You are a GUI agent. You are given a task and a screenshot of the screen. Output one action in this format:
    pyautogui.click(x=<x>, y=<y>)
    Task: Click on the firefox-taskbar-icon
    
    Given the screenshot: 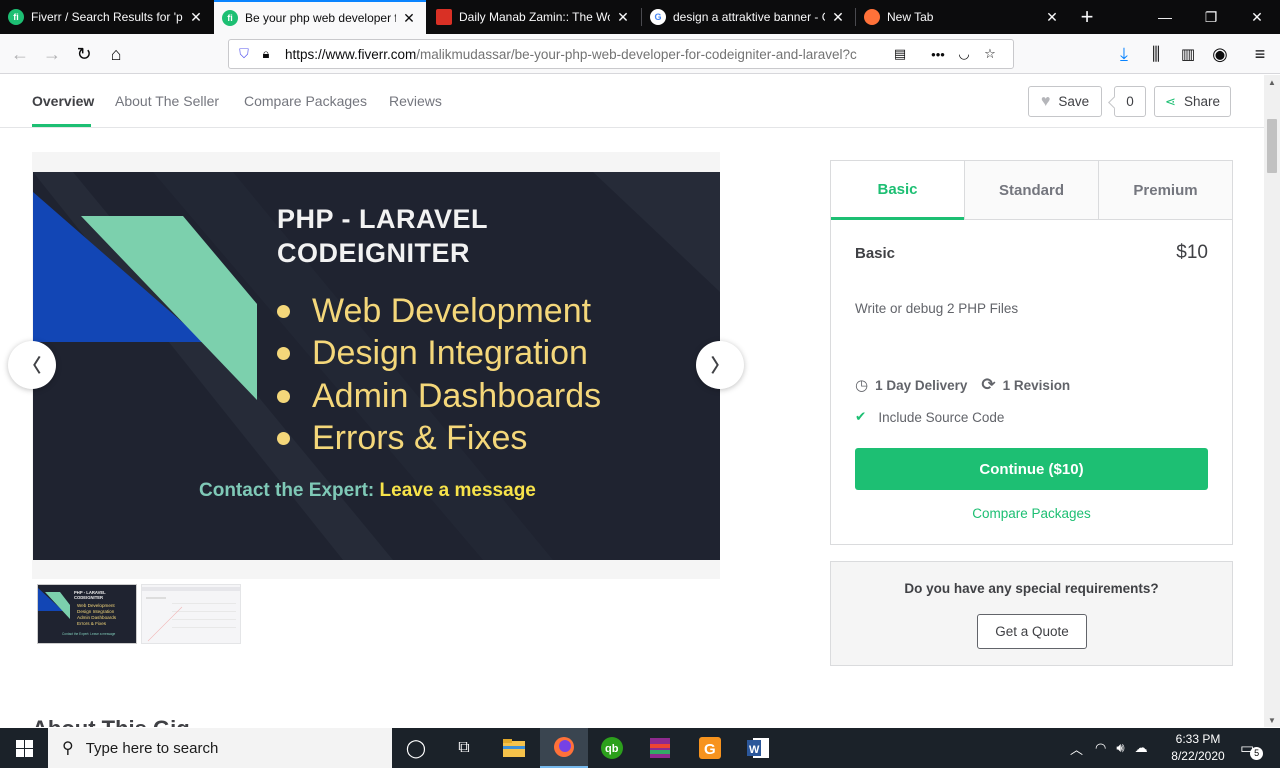 What is the action you would take?
    pyautogui.click(x=564, y=748)
    